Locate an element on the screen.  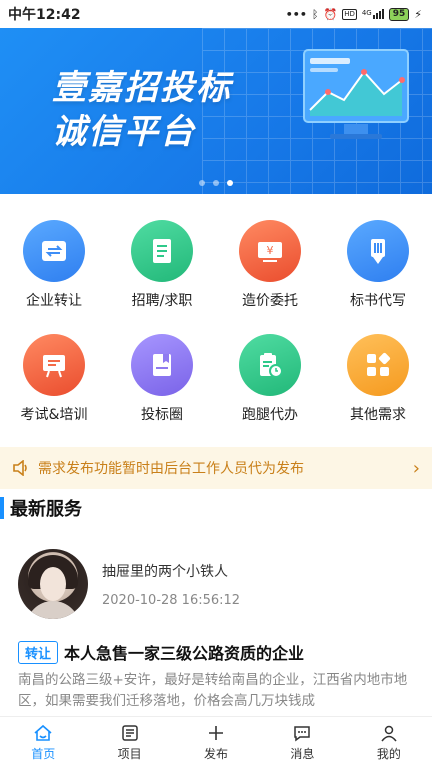
service-label: 投标圈 is located at coordinates (162, 415).